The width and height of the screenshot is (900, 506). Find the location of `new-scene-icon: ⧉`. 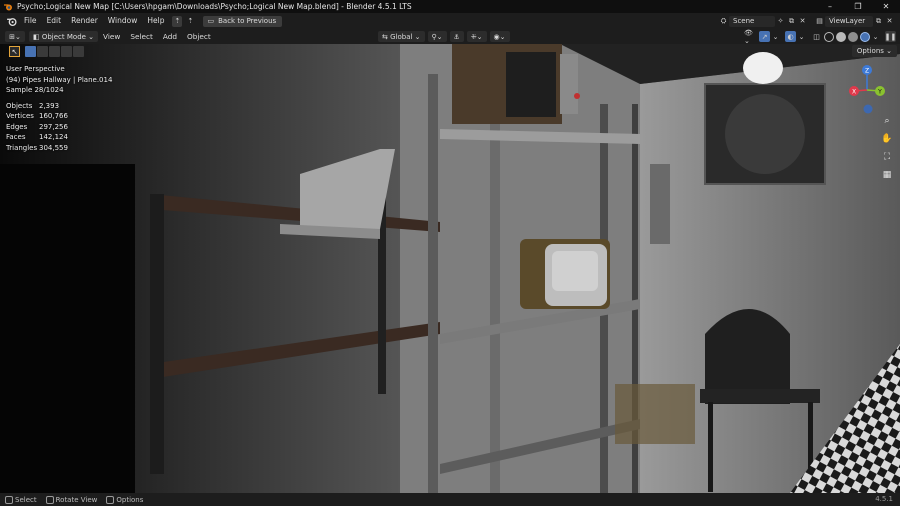

new-scene-icon: ⧉ is located at coordinates (791, 21).